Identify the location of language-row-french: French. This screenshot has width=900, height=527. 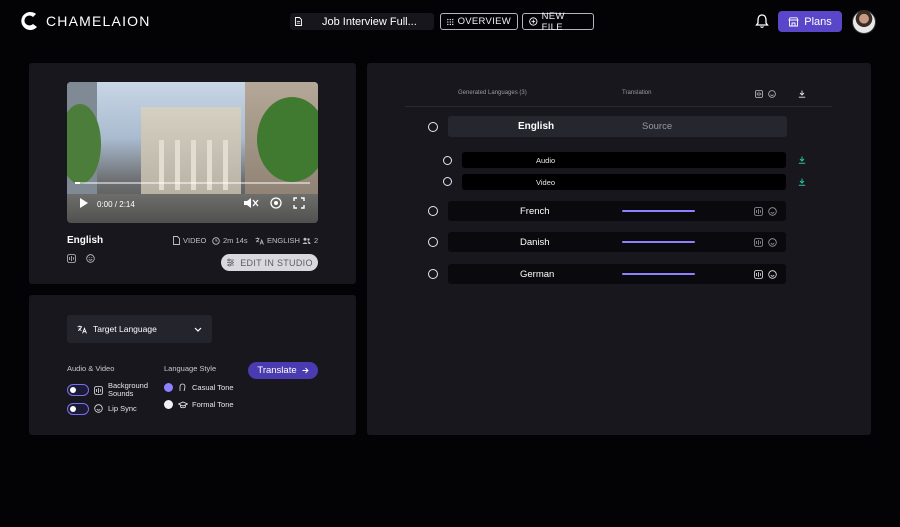
(617, 211).